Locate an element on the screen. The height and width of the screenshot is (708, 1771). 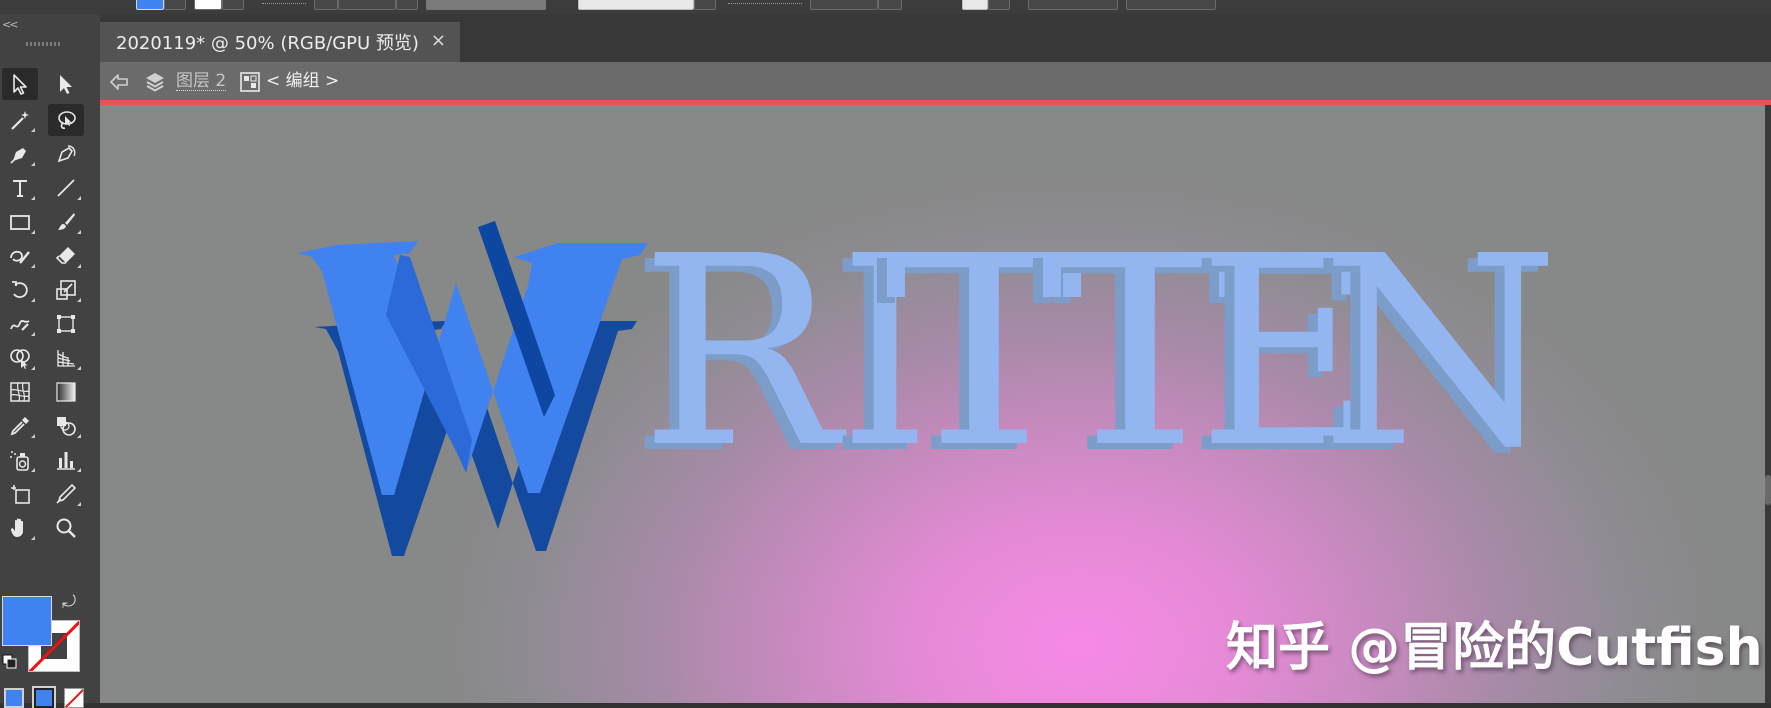
symbol-sprayer-tool is located at coordinates (20, 460).